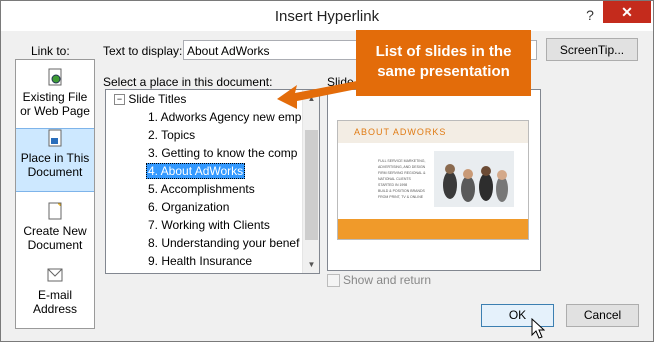 Image resolution: width=654 pixels, height=342 pixels. I want to click on tree-item: 2. Topics, so click(171, 135).